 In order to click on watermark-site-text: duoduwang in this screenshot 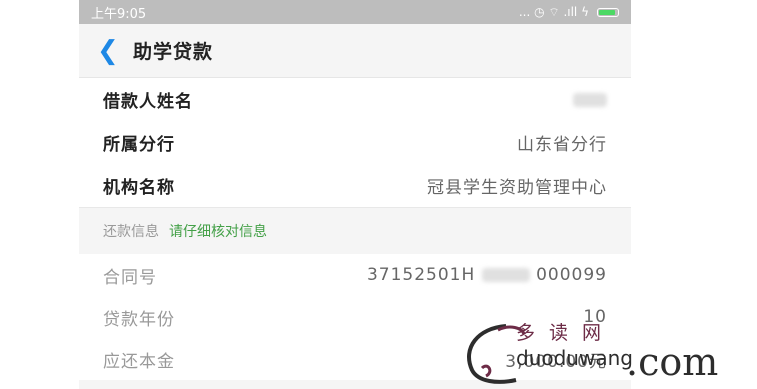, I will do `click(574, 358)`.